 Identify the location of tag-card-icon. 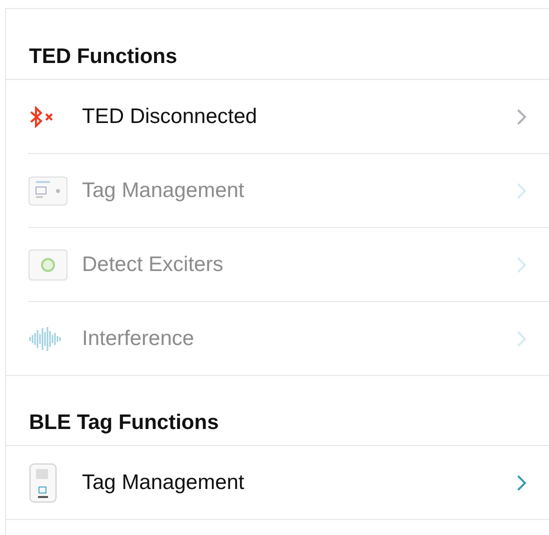
(48, 191).